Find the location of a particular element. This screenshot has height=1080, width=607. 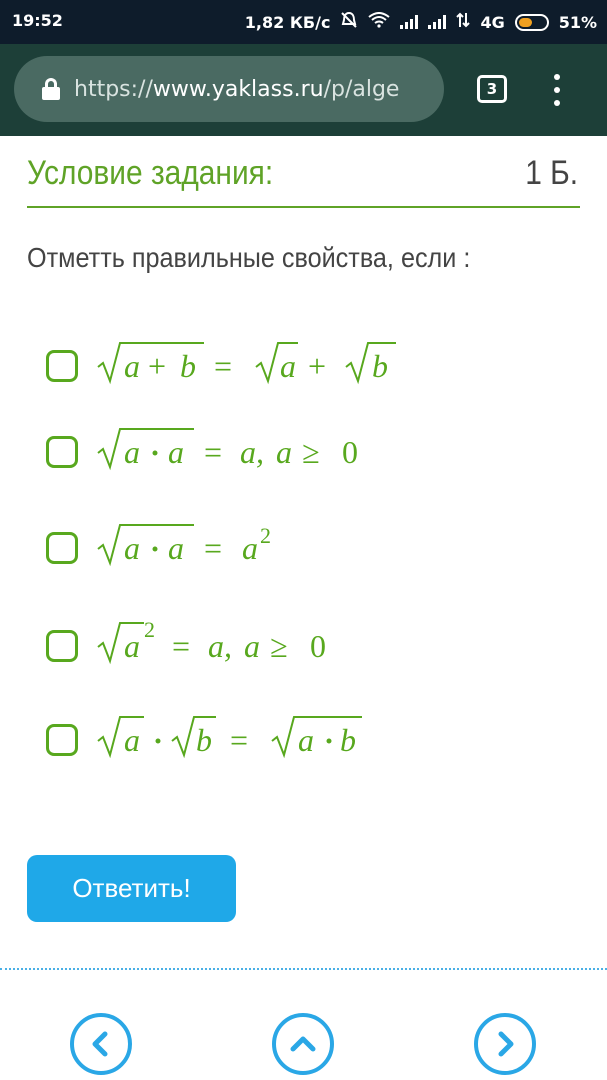

data-arrows-icon is located at coordinates (463, 22).